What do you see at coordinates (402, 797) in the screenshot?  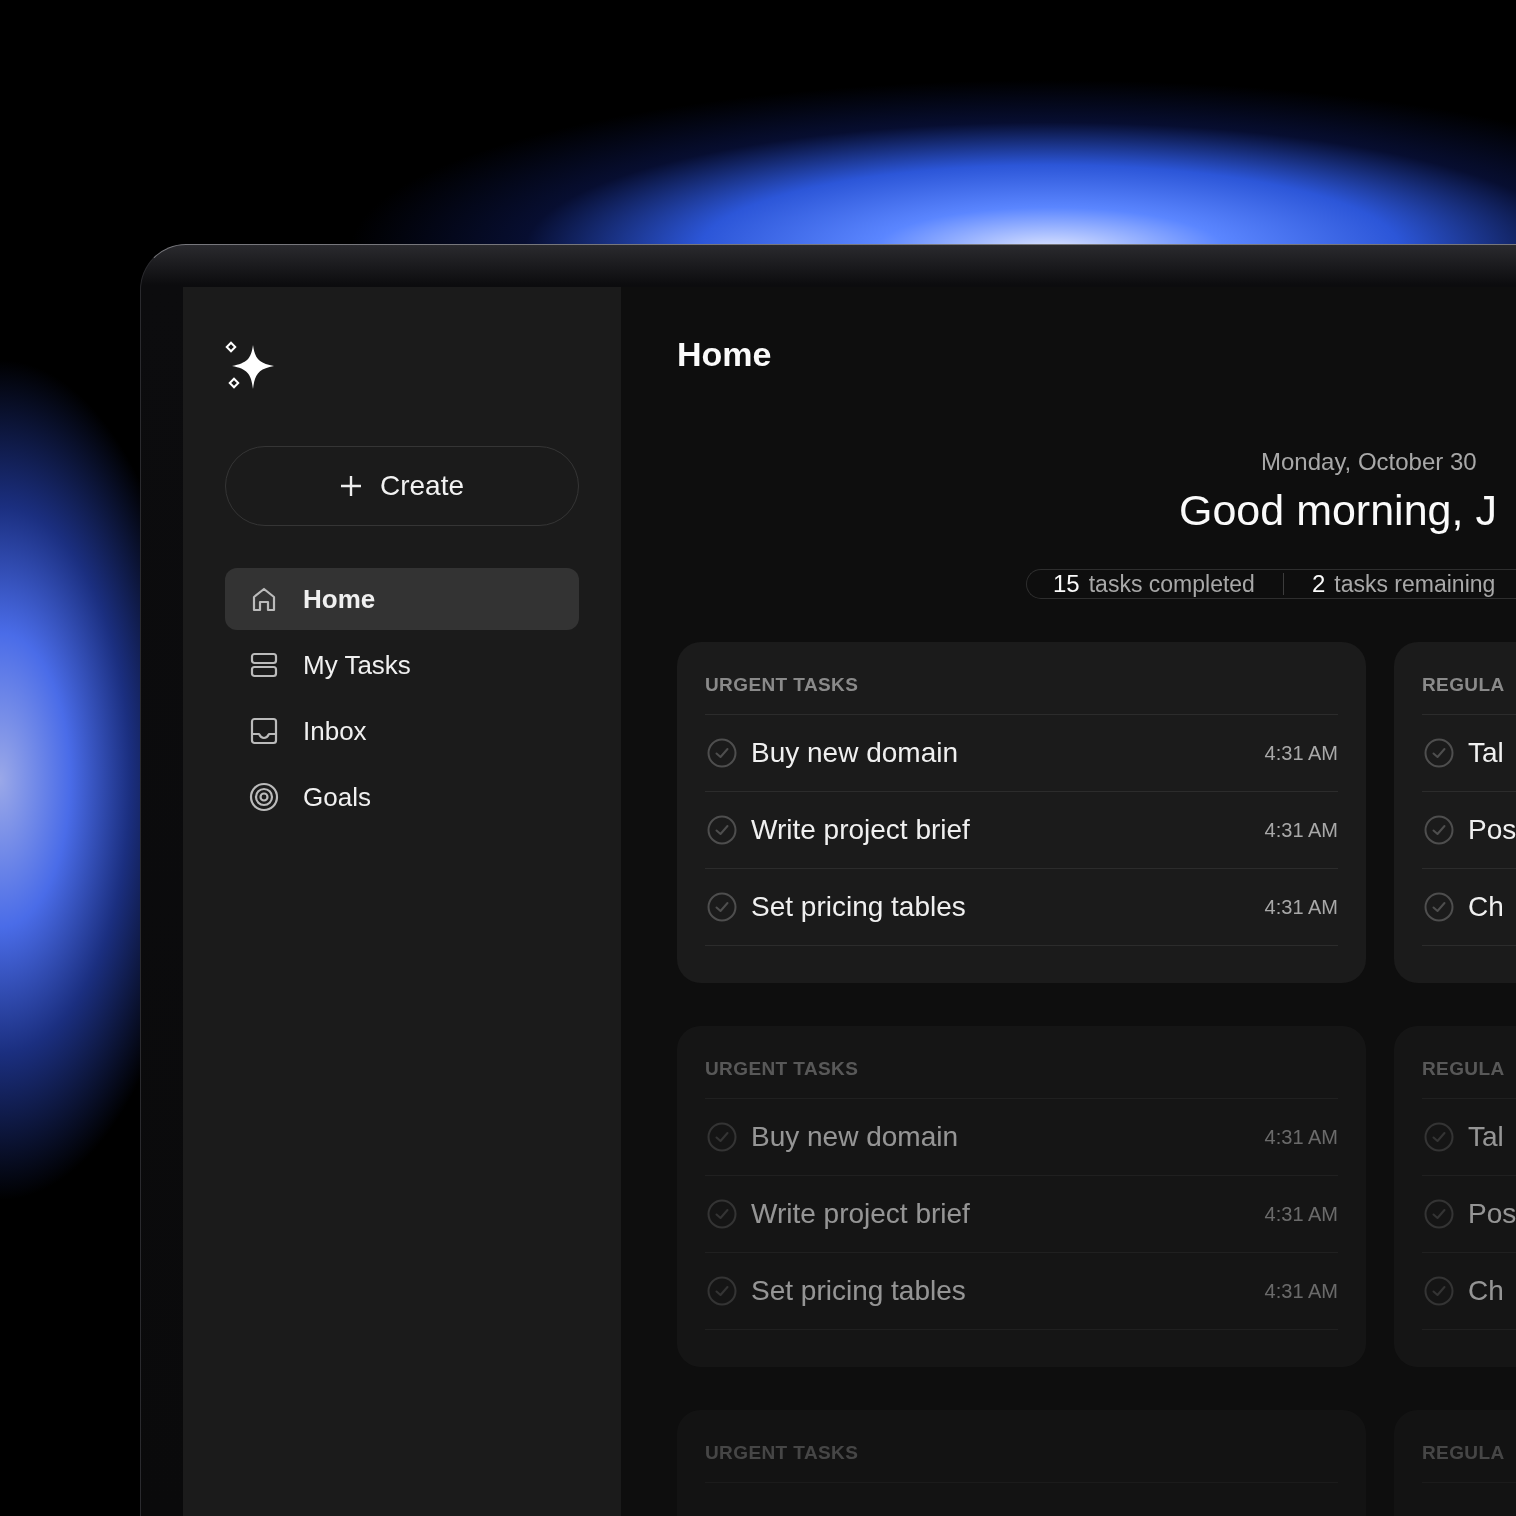 I see `nav-item: Goals` at bounding box center [402, 797].